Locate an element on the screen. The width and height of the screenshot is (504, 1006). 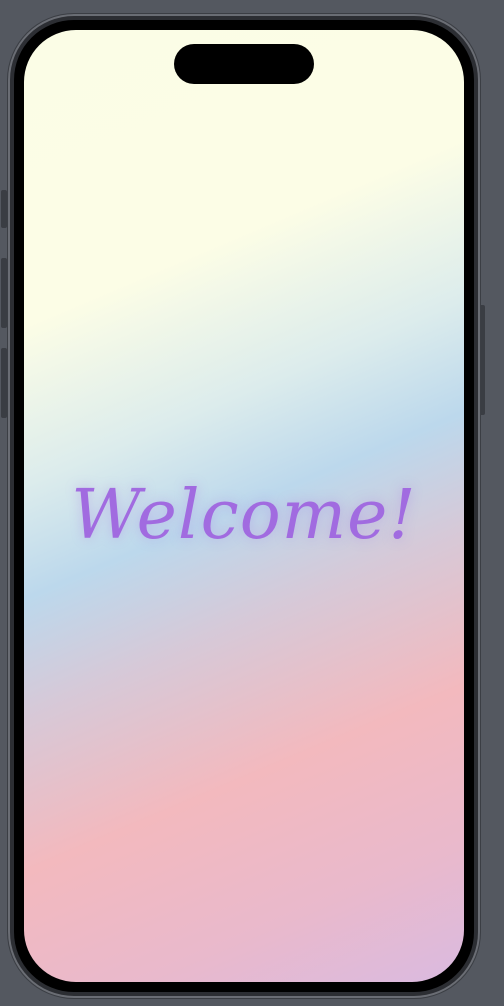
action-button is located at coordinates (4, 209).